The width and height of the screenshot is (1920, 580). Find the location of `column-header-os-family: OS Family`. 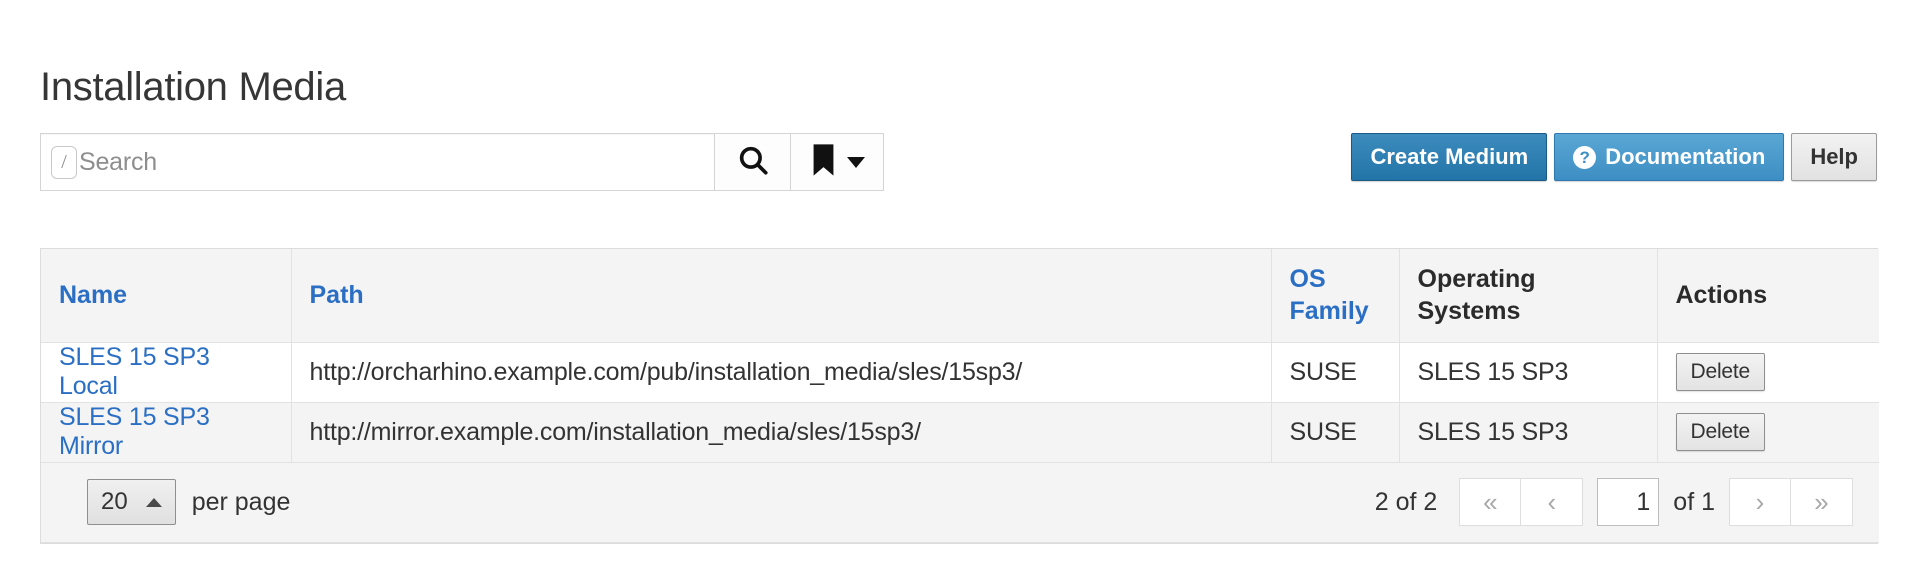

column-header-os-family: OS Family is located at coordinates (1335, 296).